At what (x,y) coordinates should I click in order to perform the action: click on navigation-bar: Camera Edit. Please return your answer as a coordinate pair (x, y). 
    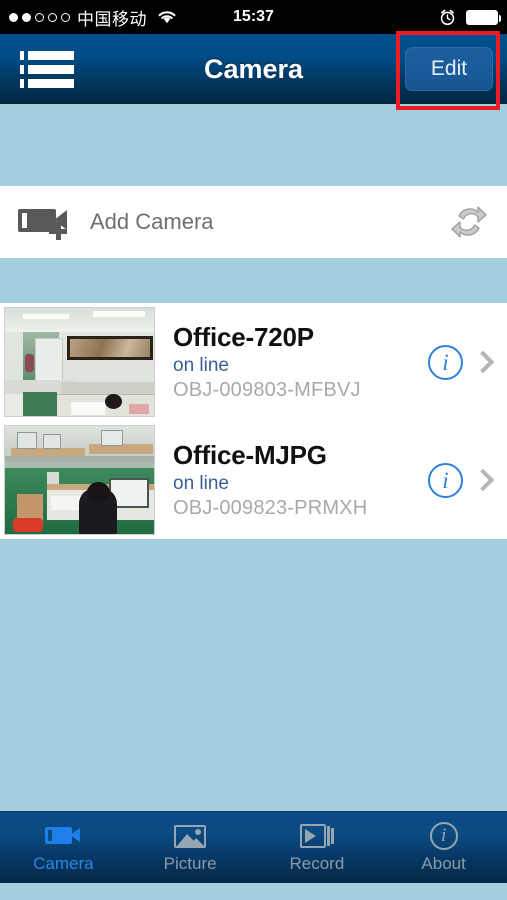
    Looking at the image, I should click on (253, 69).